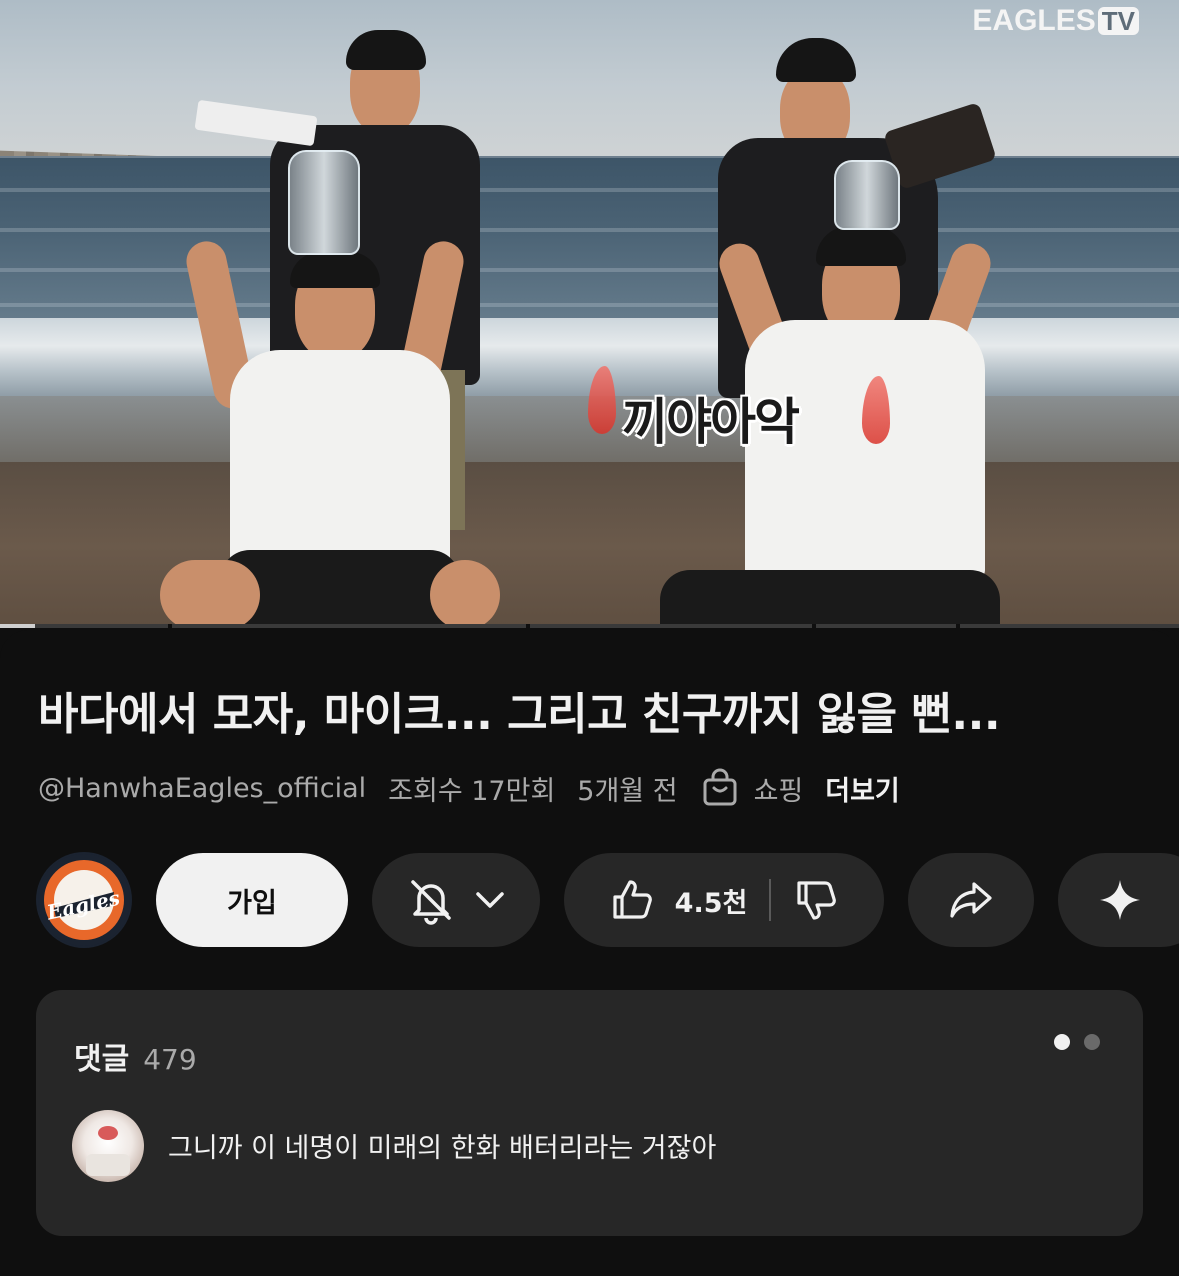 The height and width of the screenshot is (1276, 1179). What do you see at coordinates (1062, 1042) in the screenshot?
I see `page-indicator-active` at bounding box center [1062, 1042].